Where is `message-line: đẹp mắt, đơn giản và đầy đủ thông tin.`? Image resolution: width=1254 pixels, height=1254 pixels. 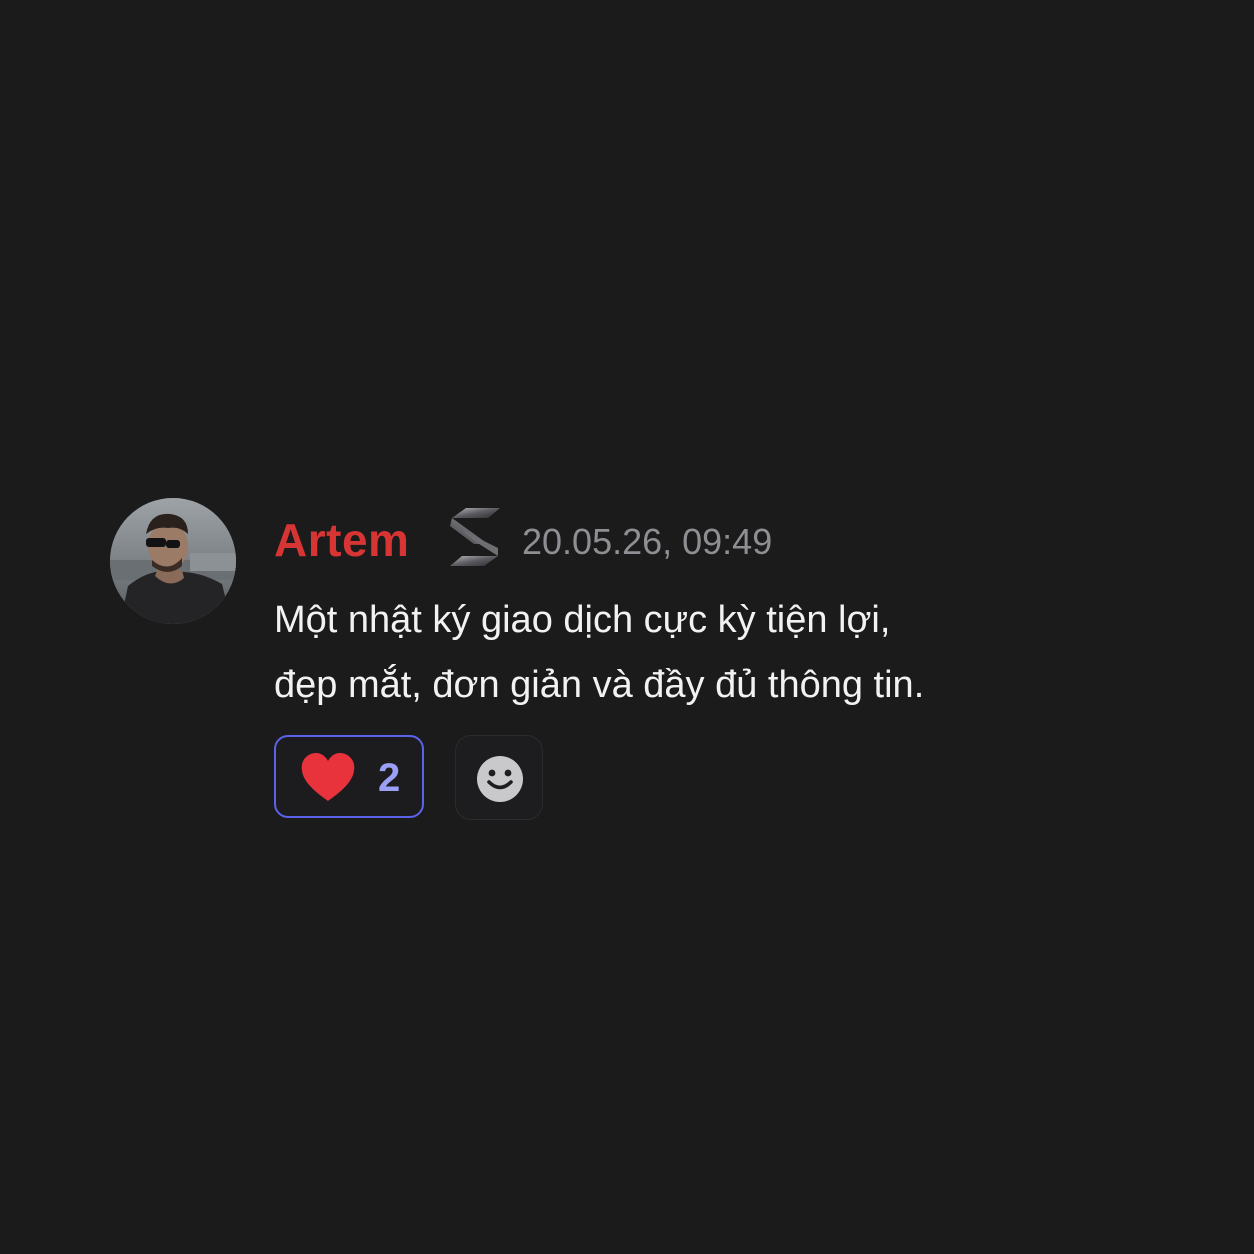 message-line: đẹp mắt, đơn giản và đầy đủ thông tin. is located at coordinates (599, 685).